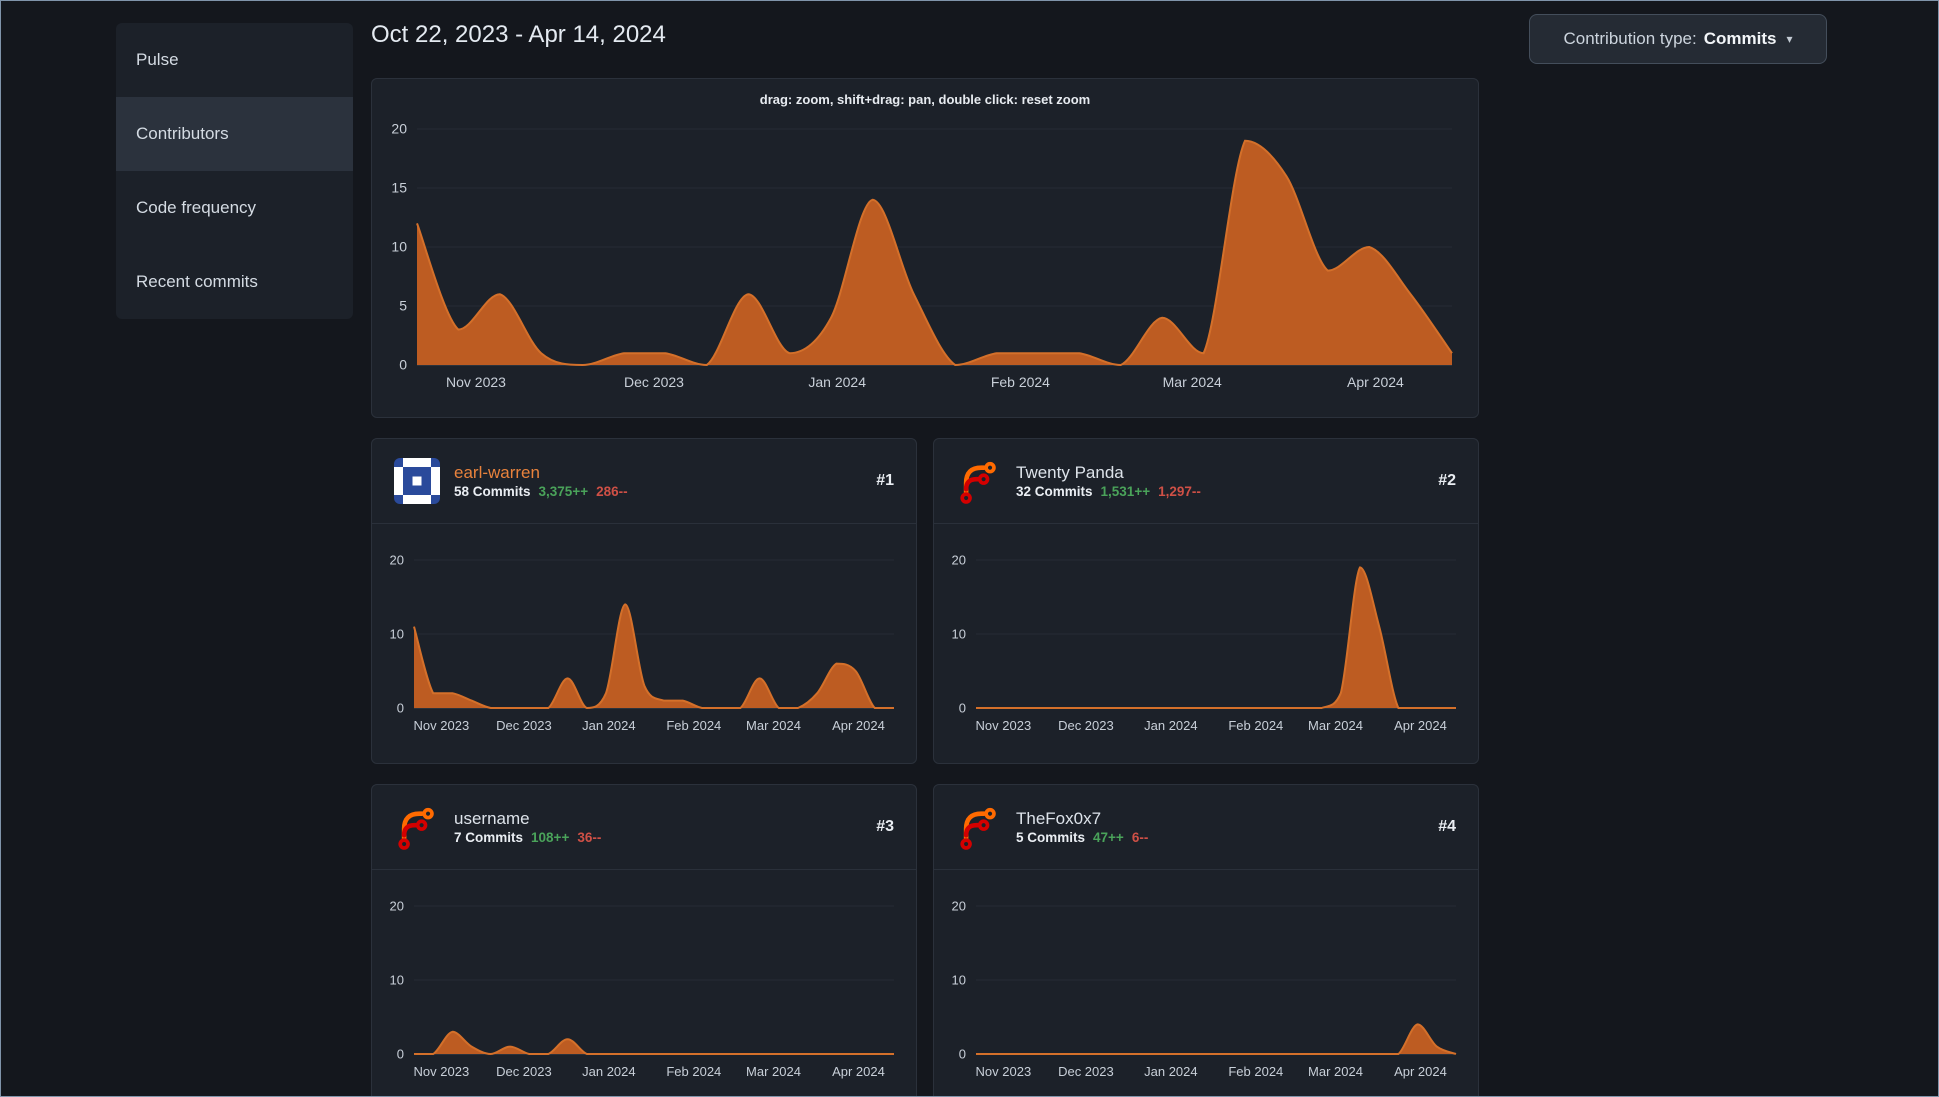  I want to click on contribution-type-dropdown: Contribution type: Commits ▾, so click(1678, 39).